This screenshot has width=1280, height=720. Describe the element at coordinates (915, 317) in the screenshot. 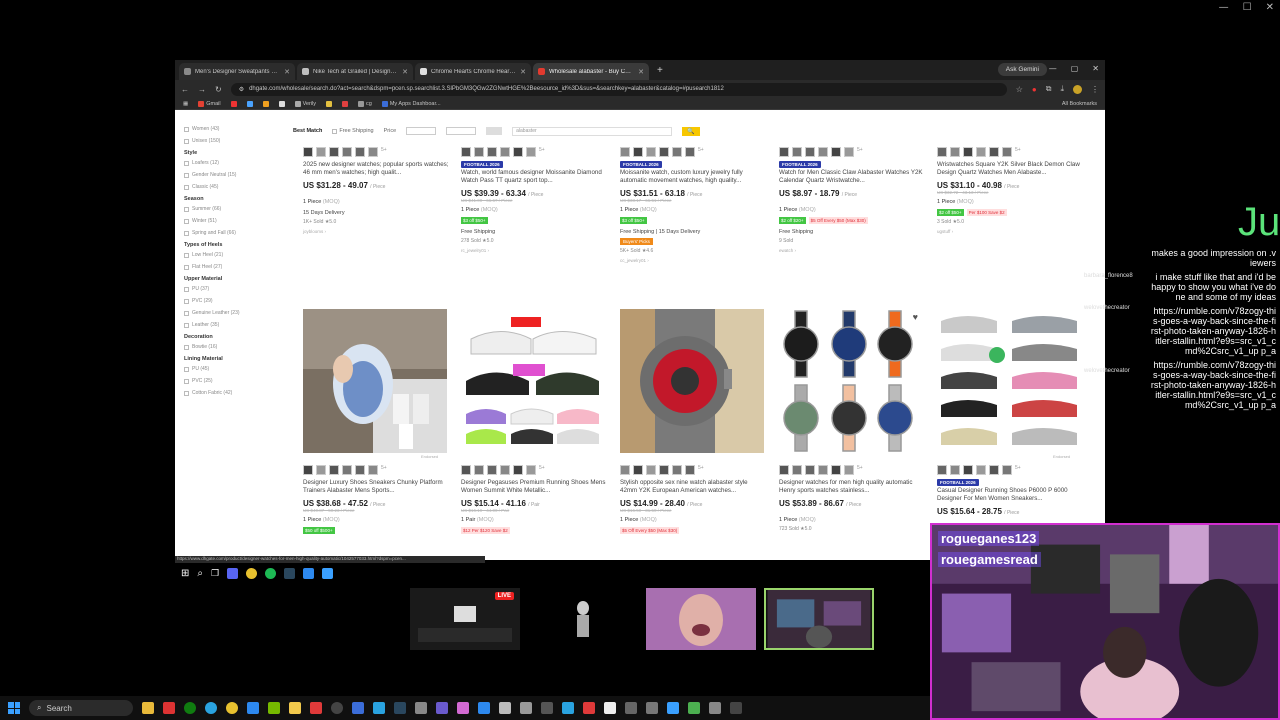

I see `heart-icon: ♥` at that location.